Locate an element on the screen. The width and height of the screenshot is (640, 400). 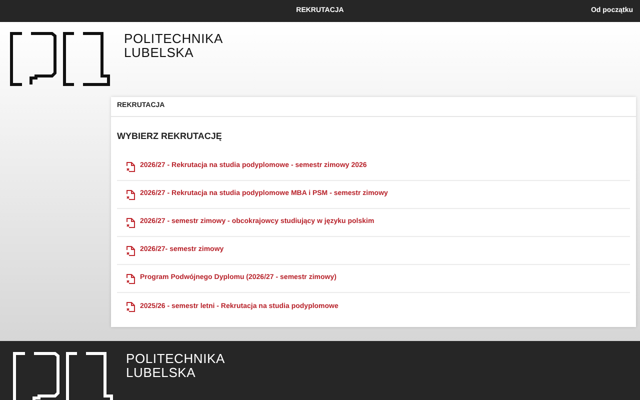
section-title: WYBIERZ REKRUTACJĘ is located at coordinates (169, 136).